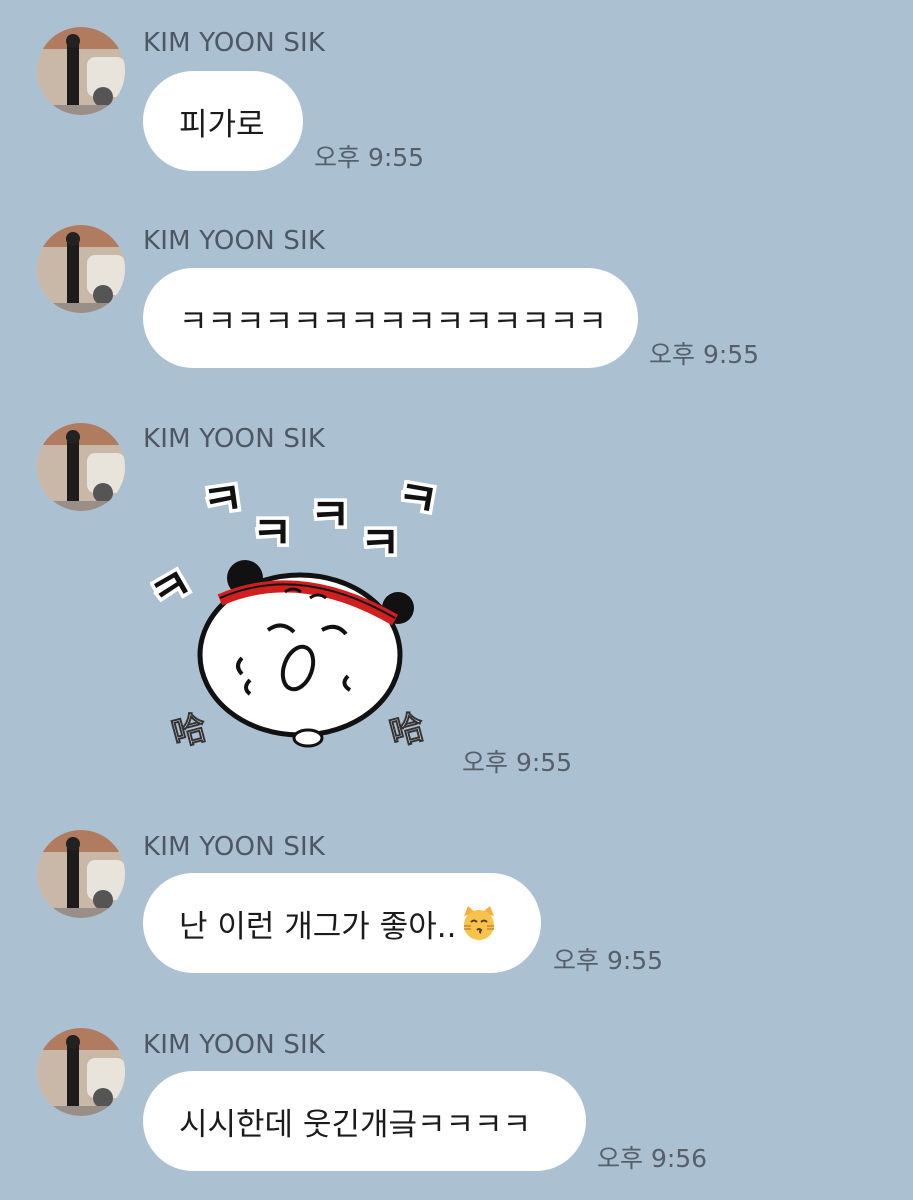 The width and height of the screenshot is (913, 1200). Describe the element at coordinates (479, 923) in the screenshot. I see `kissing-cat-emoji` at that location.